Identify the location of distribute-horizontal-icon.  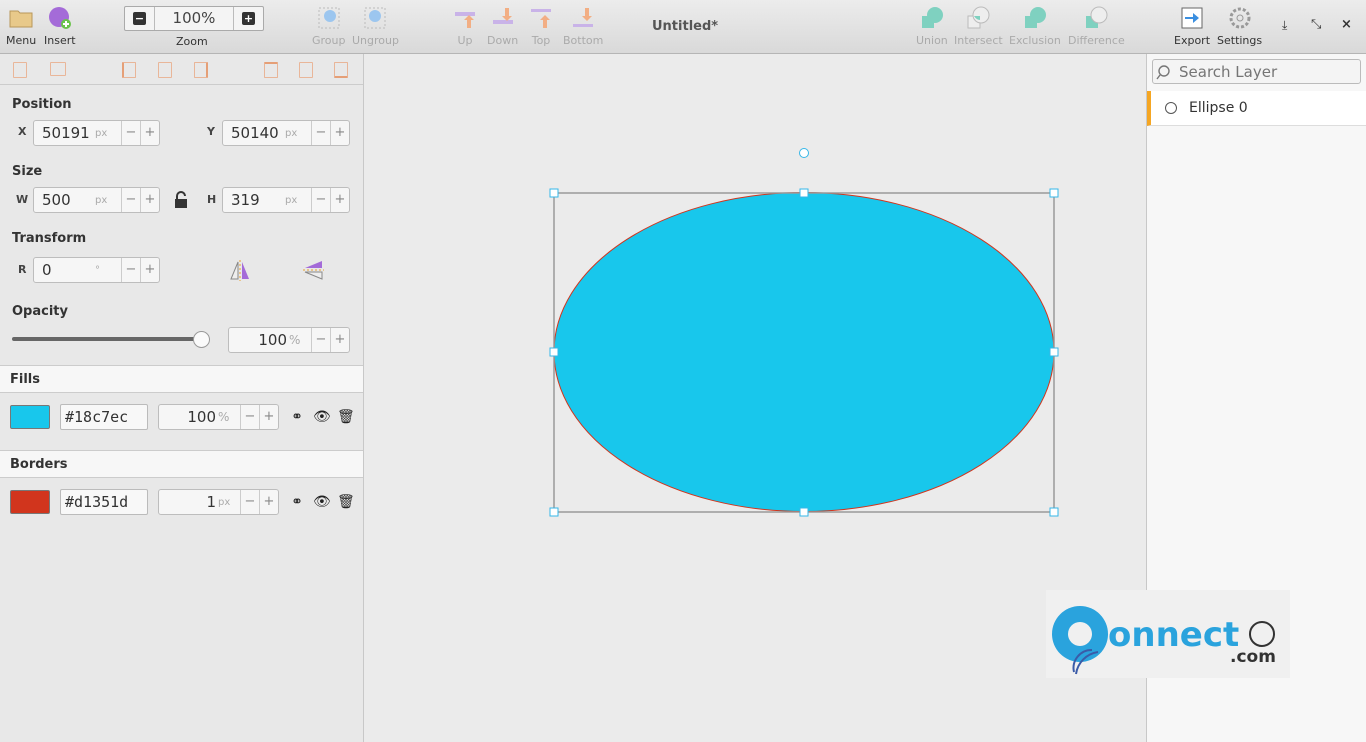
(20, 70).